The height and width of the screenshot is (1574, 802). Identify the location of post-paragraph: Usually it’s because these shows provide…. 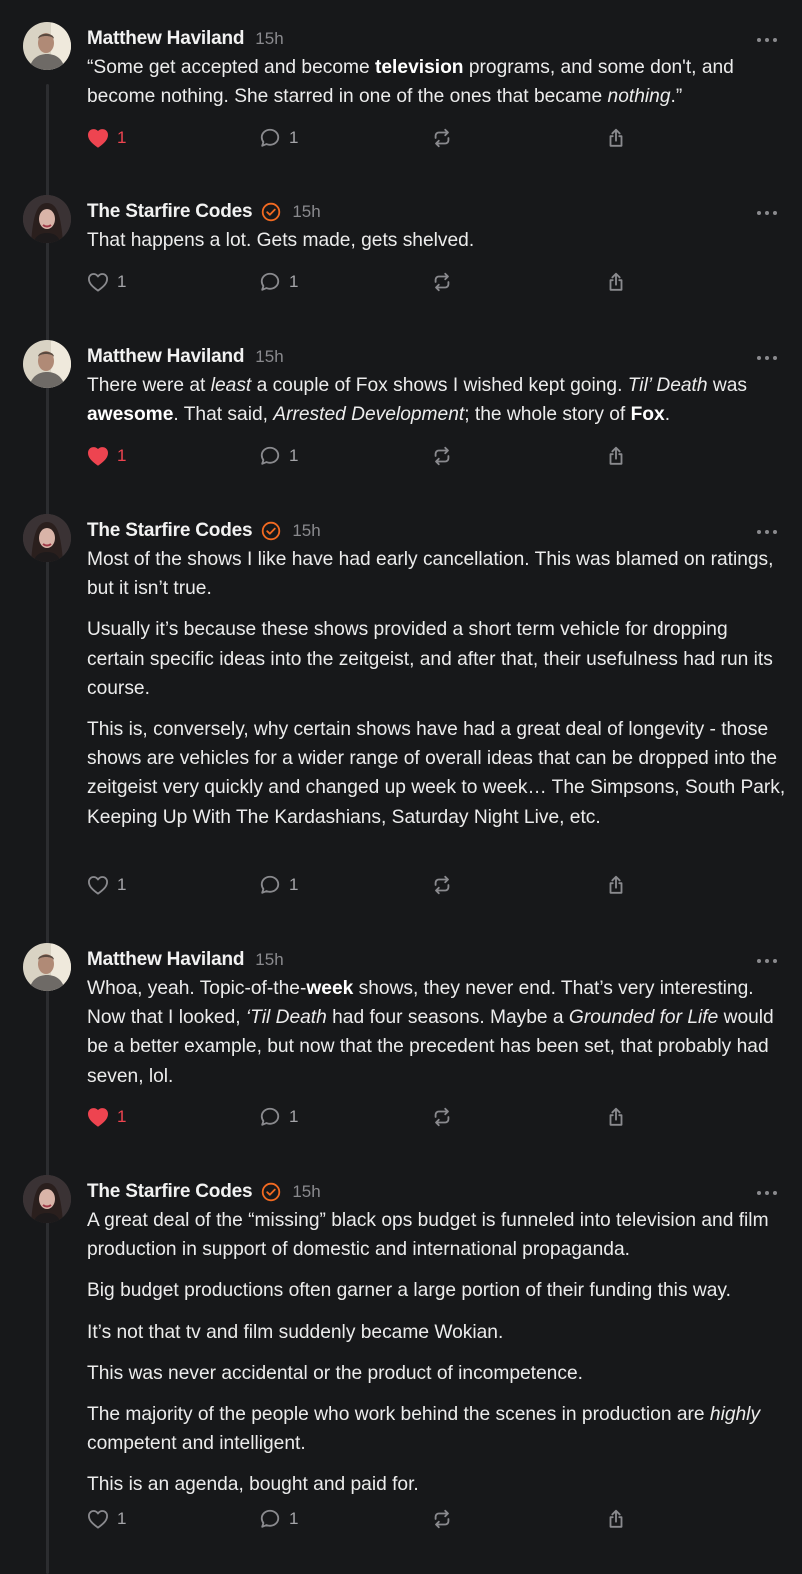
(430, 659).